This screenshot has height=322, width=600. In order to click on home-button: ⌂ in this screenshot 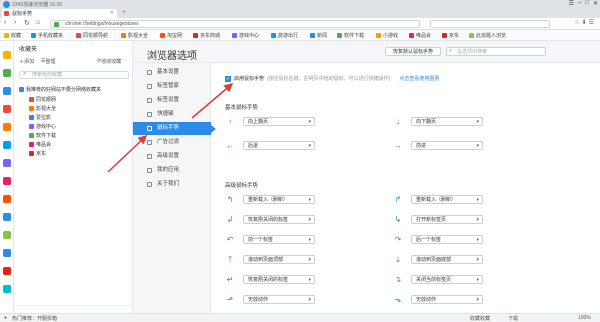, I will do `click(38, 22)`.